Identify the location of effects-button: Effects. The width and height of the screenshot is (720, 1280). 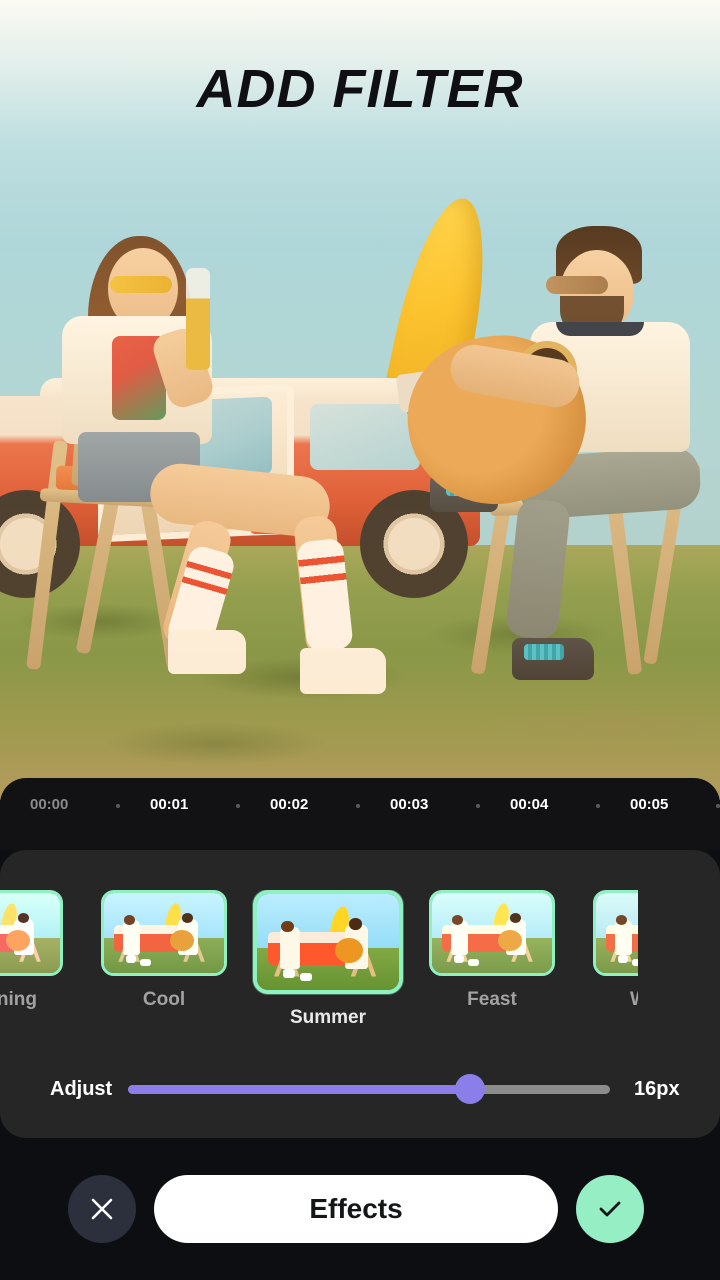
(356, 1209).